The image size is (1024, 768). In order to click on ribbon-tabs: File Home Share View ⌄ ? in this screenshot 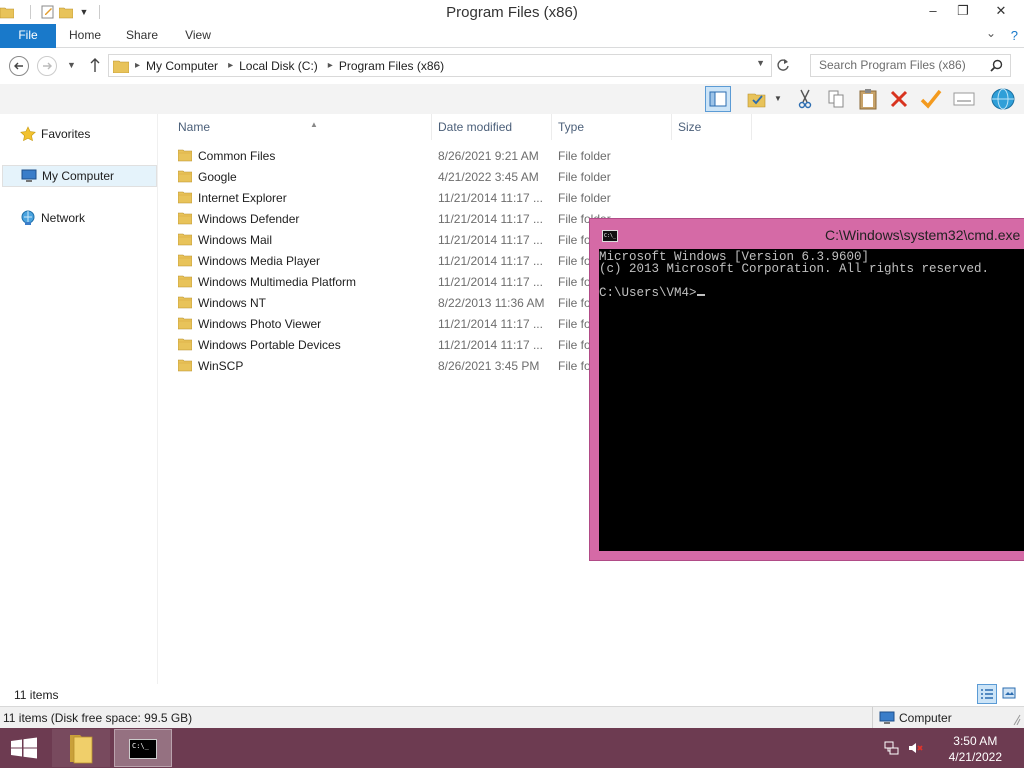, I will do `click(512, 36)`.